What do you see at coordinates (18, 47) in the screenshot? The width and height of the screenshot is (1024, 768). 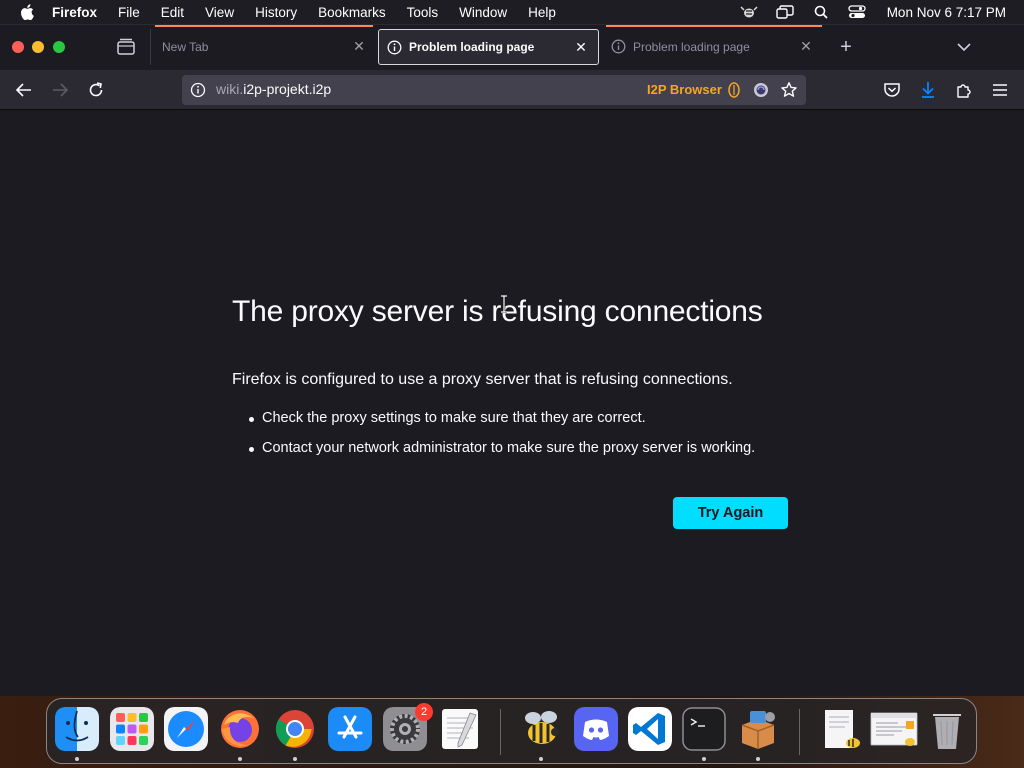 I see `close-window-button` at bounding box center [18, 47].